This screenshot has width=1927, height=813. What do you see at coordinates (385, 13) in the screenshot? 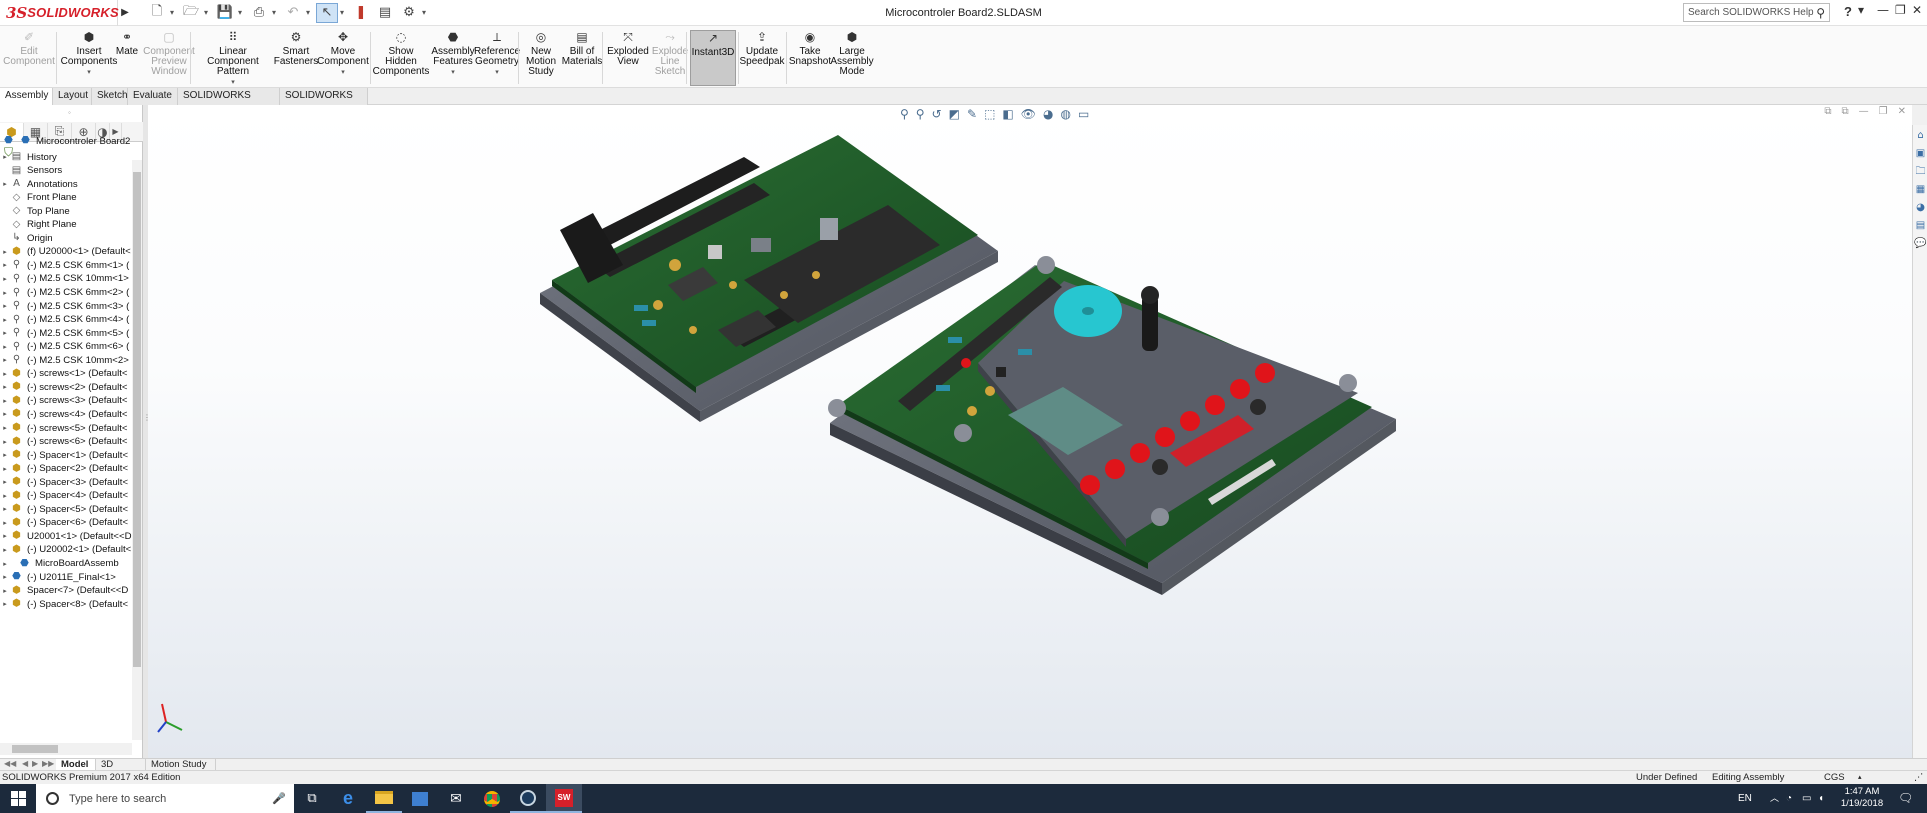
I see `file-properties-icon: ▤` at bounding box center [385, 13].